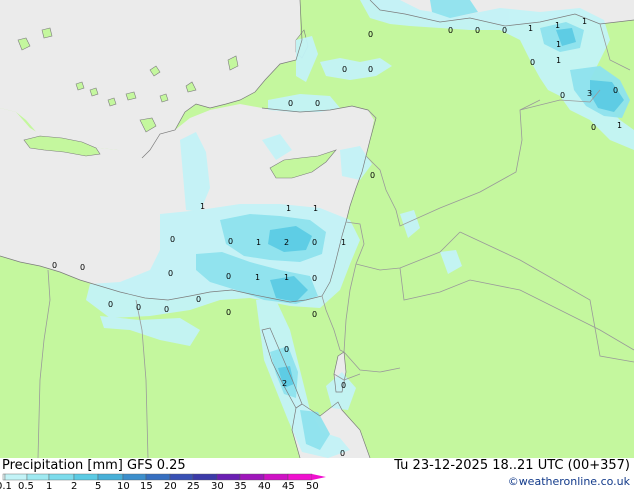 The height and width of the screenshot is (490, 634). What do you see at coordinates (569, 481) in the screenshot?
I see `credit-link: ©weatheronline.co.uk` at bounding box center [569, 481].